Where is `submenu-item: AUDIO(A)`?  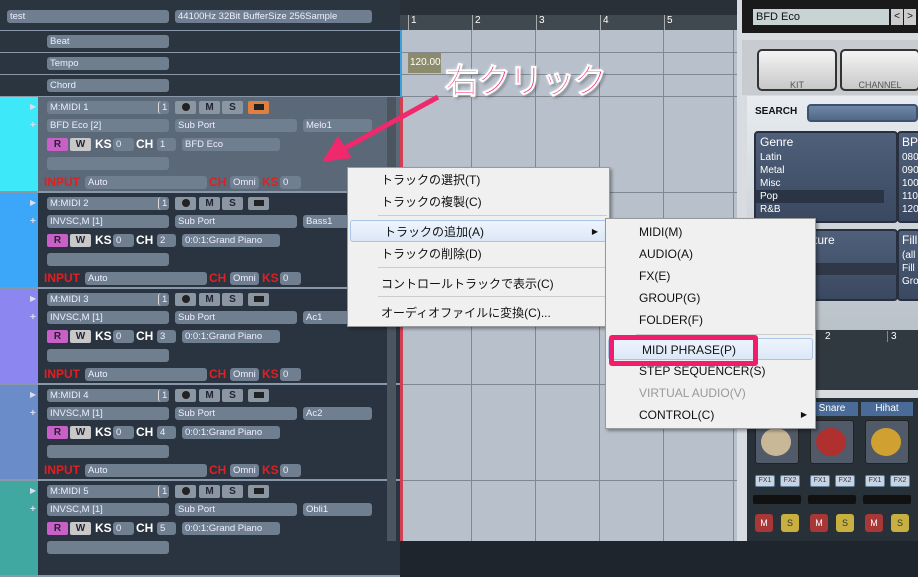
submenu-item: AUDIO(A) is located at coordinates (710, 254).